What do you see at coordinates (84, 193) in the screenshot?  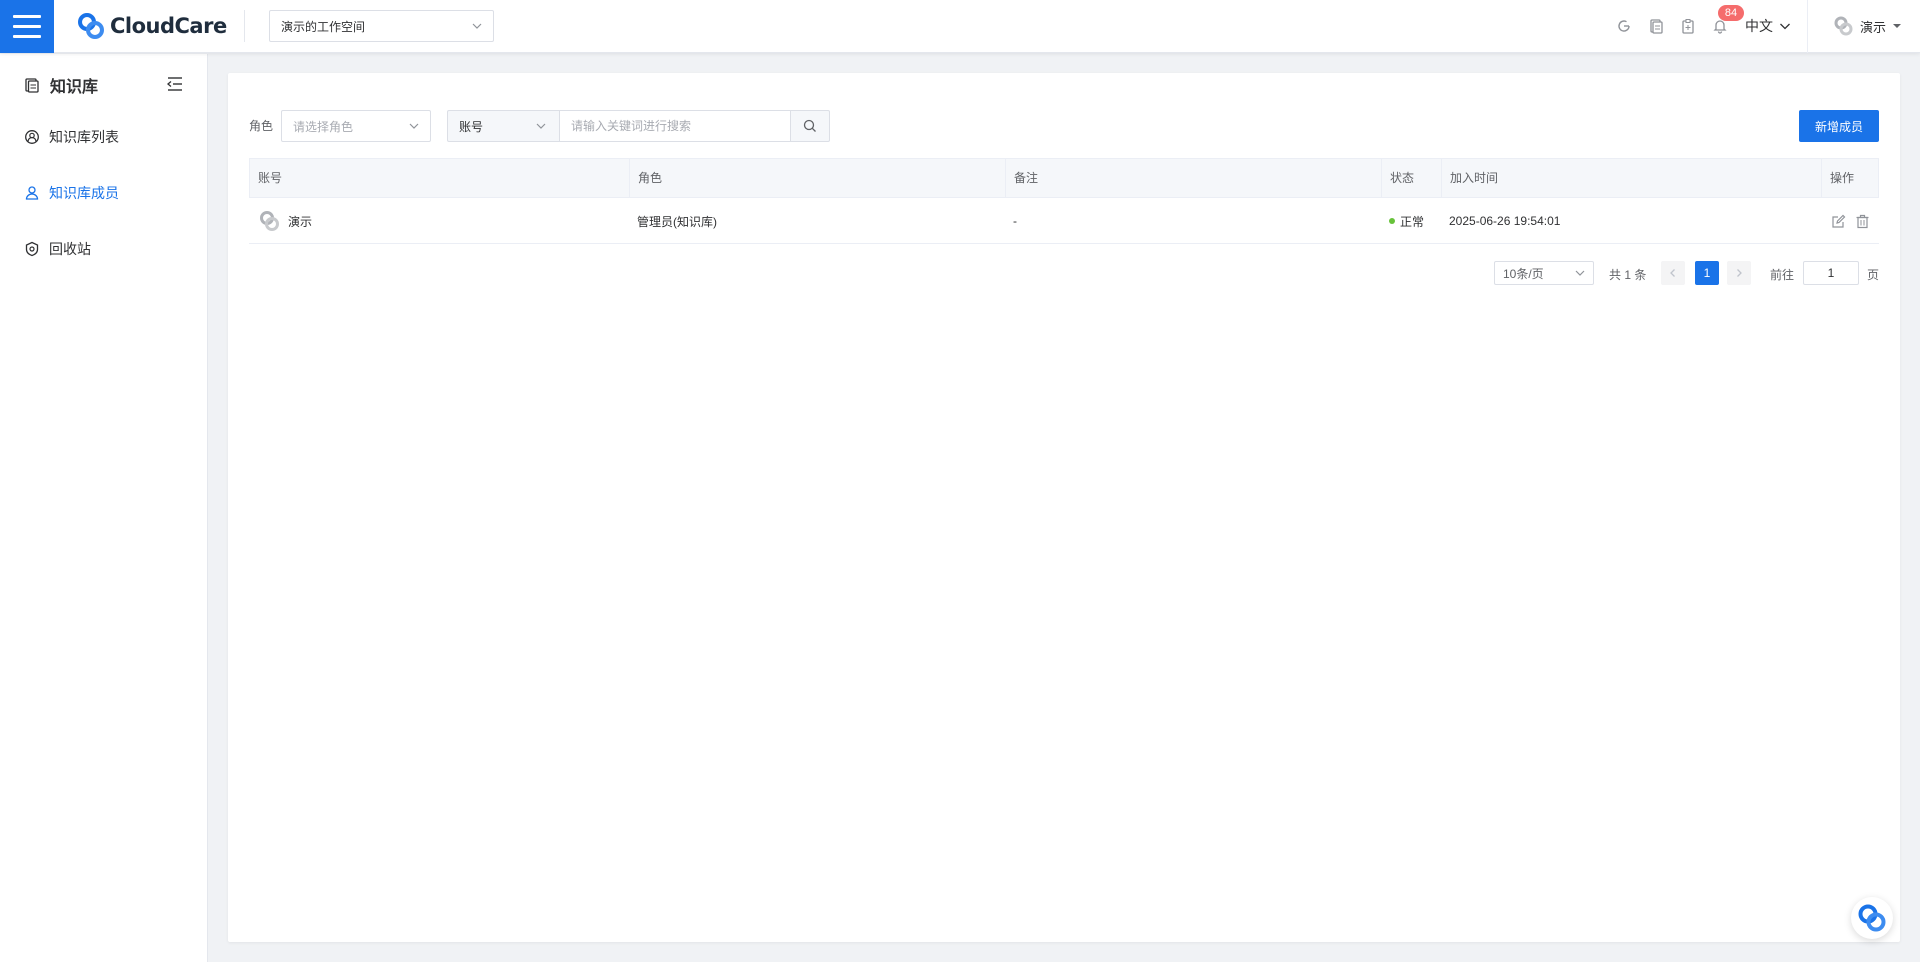 I see `sidebar-item-label: 知识库成员` at bounding box center [84, 193].